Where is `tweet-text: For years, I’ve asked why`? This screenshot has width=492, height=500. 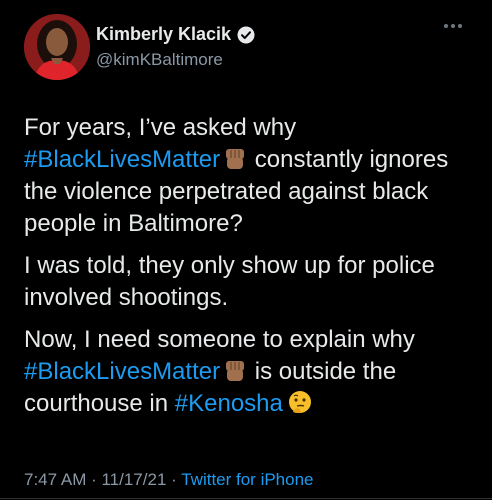
tweet-text: For years, I’ve asked why is located at coordinates (160, 127).